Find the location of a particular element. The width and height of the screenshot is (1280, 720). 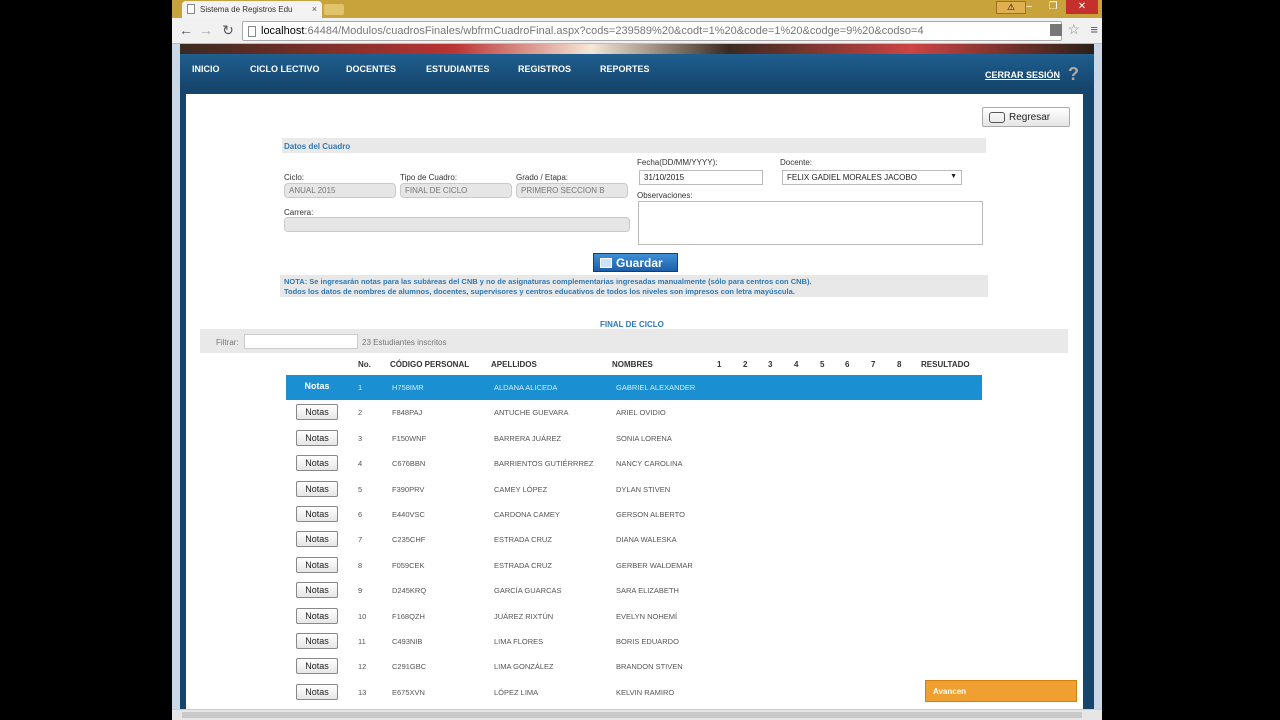

row-code: H758IMR is located at coordinates (408, 387).